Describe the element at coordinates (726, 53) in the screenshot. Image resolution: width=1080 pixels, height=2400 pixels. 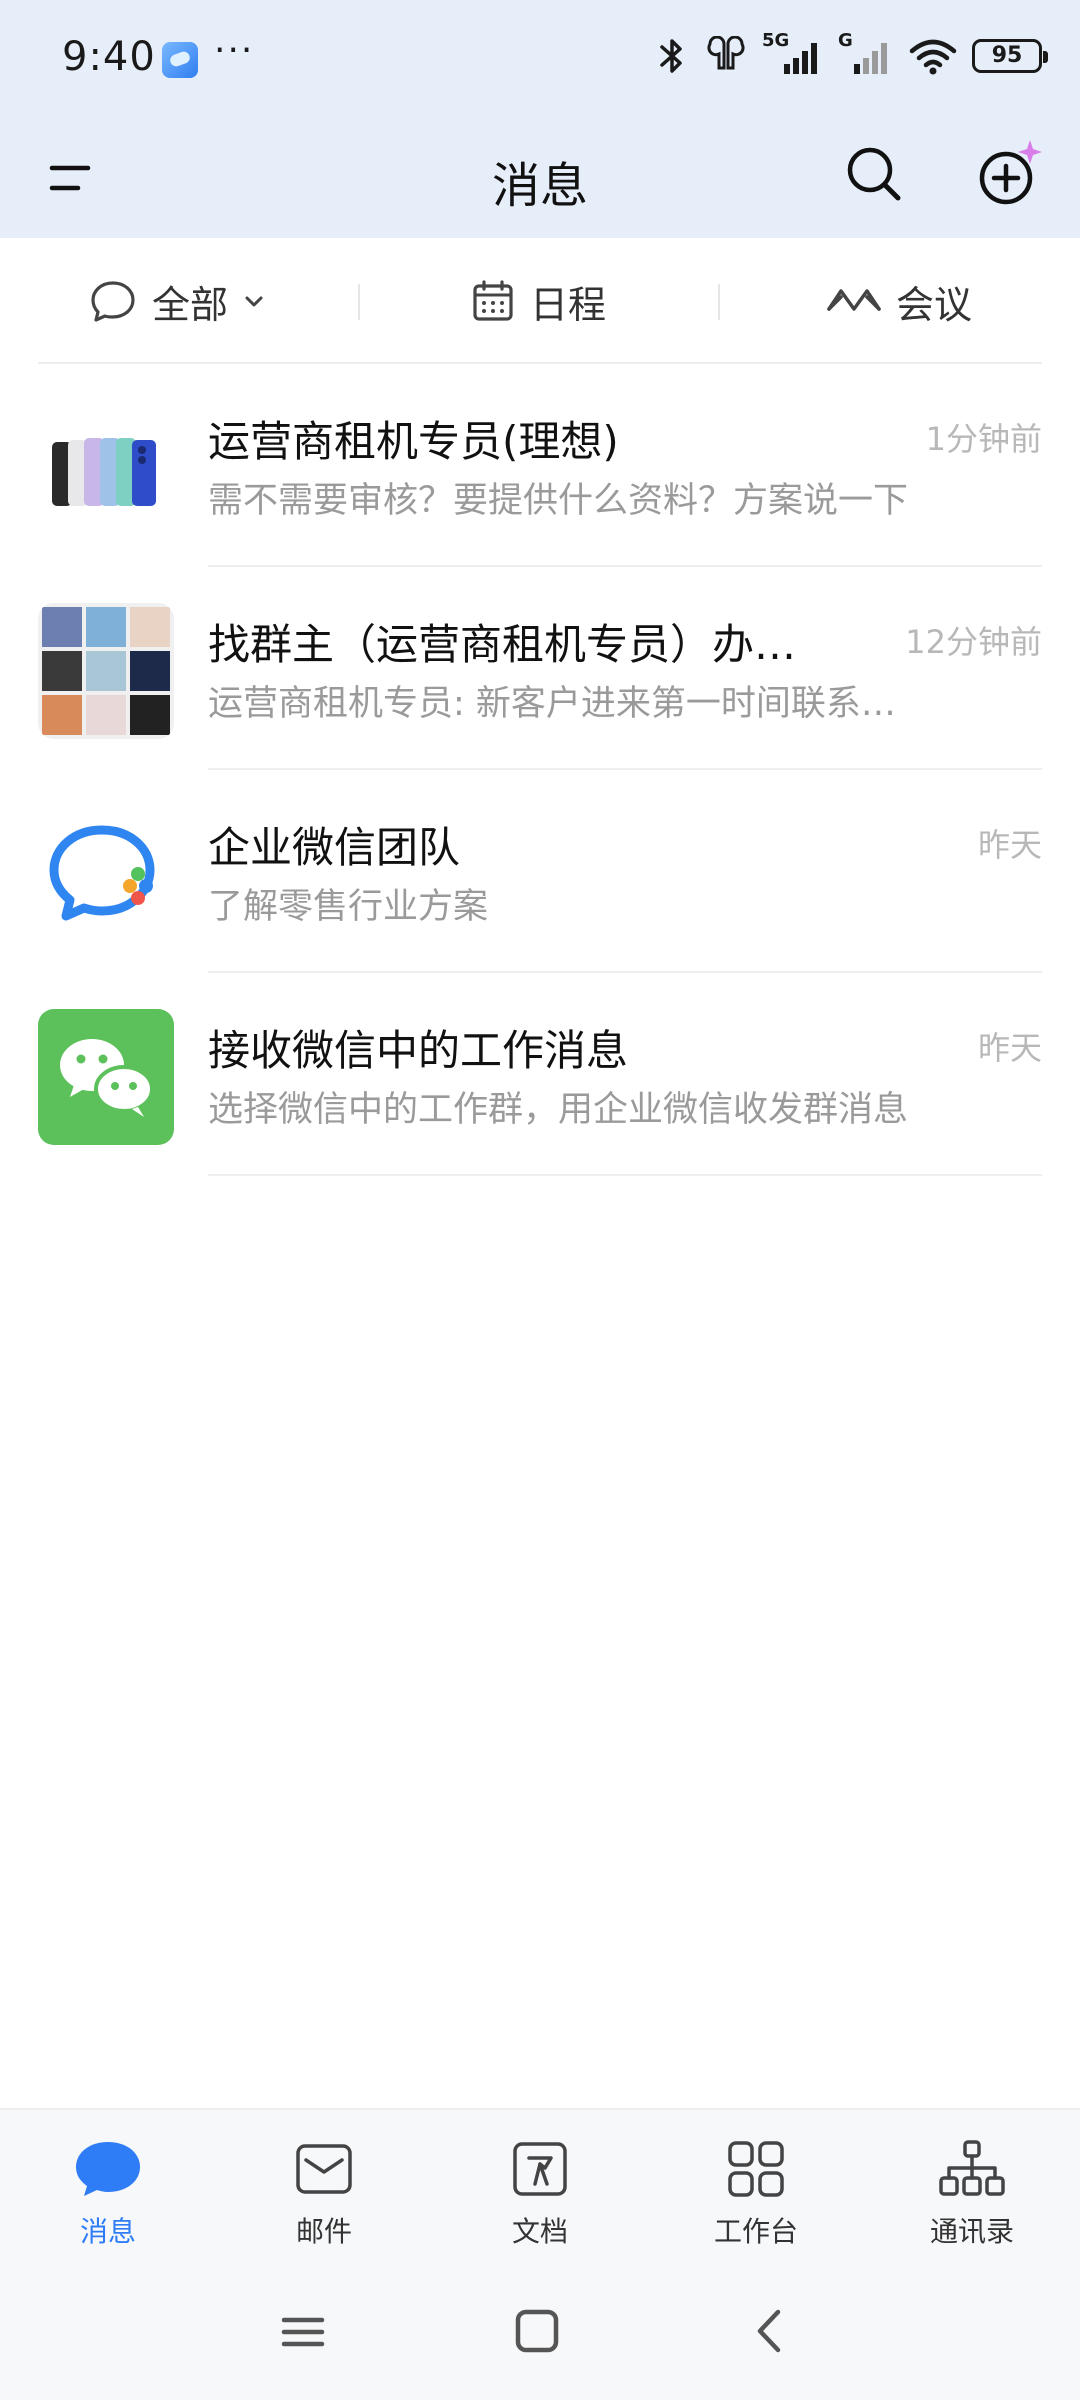
I see `earbuds-icon` at that location.